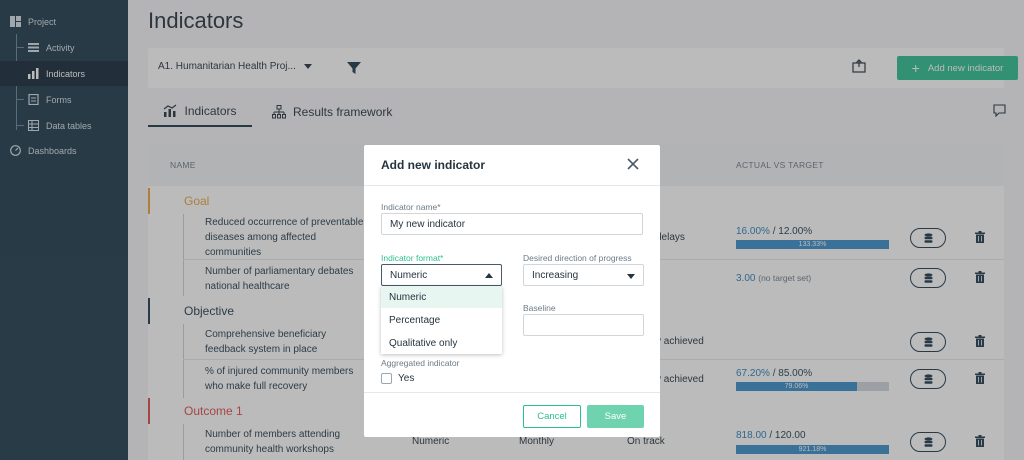 This screenshot has height=460, width=1024. I want to click on indicator-name-input: My new indicator, so click(512, 224).